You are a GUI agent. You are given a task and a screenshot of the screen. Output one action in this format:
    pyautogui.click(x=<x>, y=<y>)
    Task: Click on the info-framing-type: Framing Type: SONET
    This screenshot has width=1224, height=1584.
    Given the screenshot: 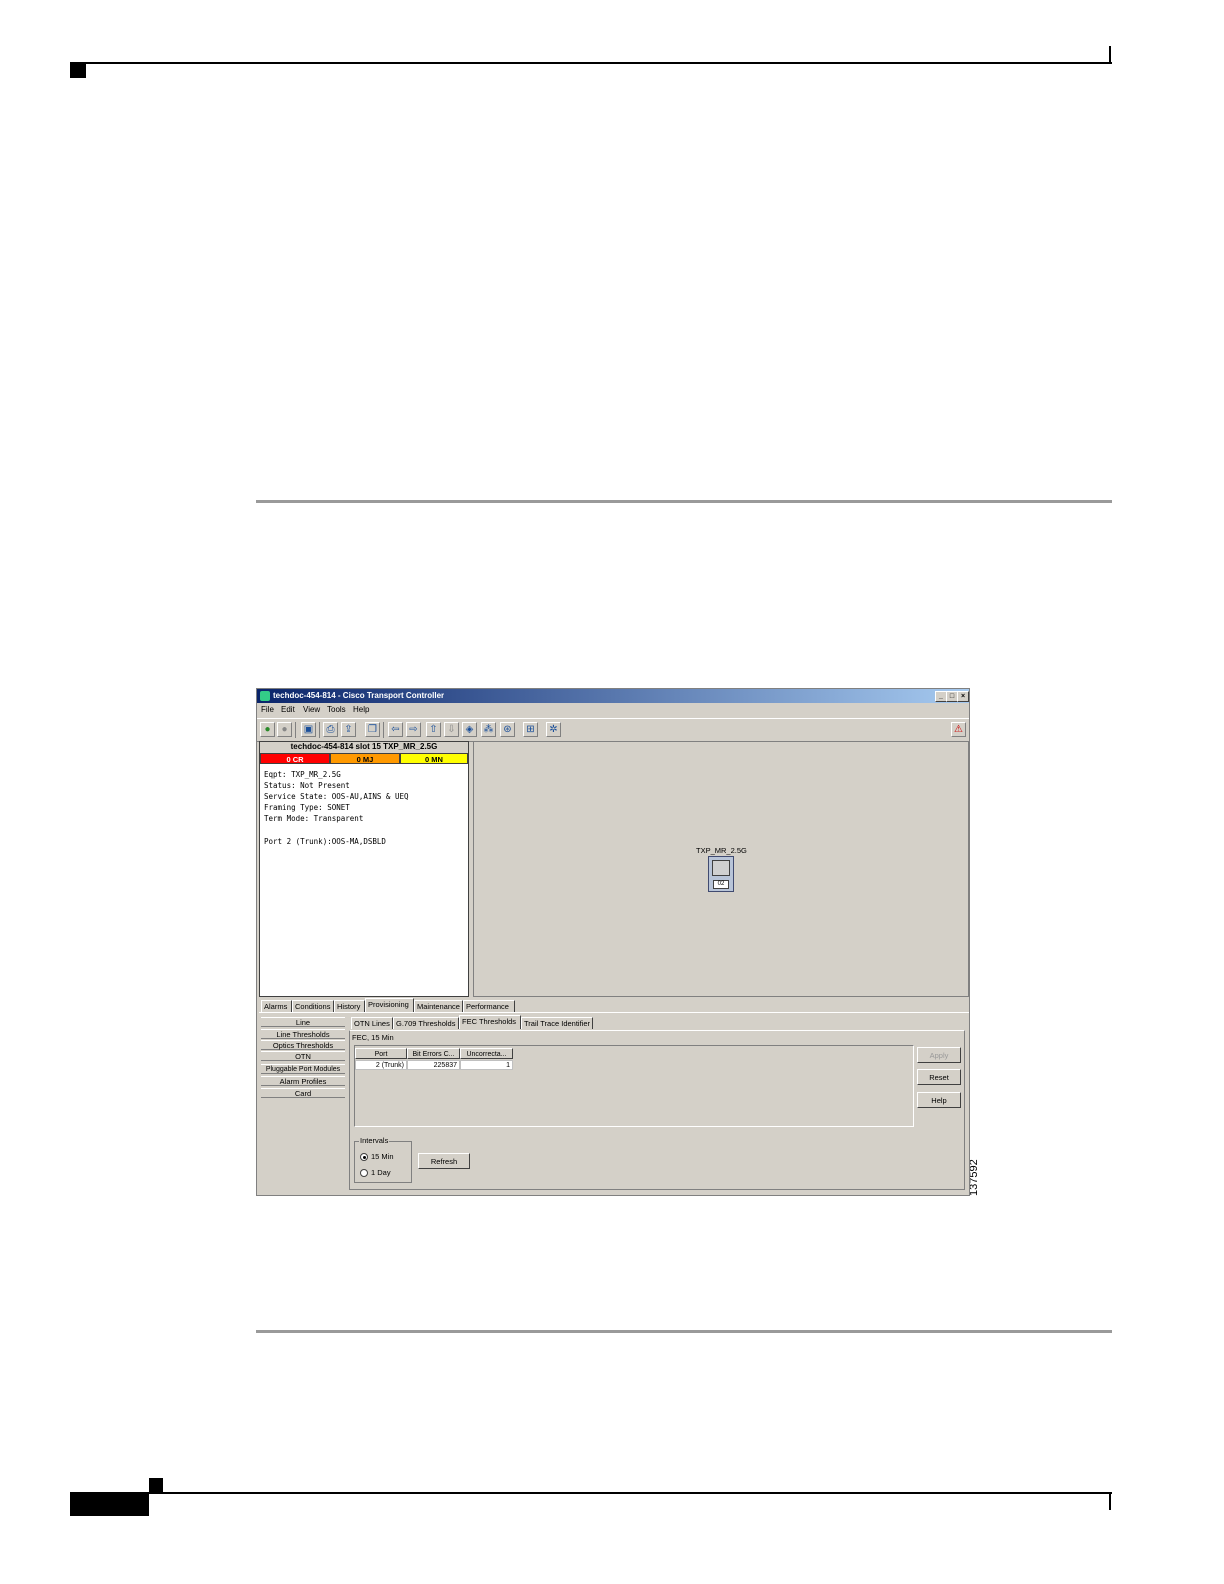 What is the action you would take?
    pyautogui.click(x=307, y=807)
    